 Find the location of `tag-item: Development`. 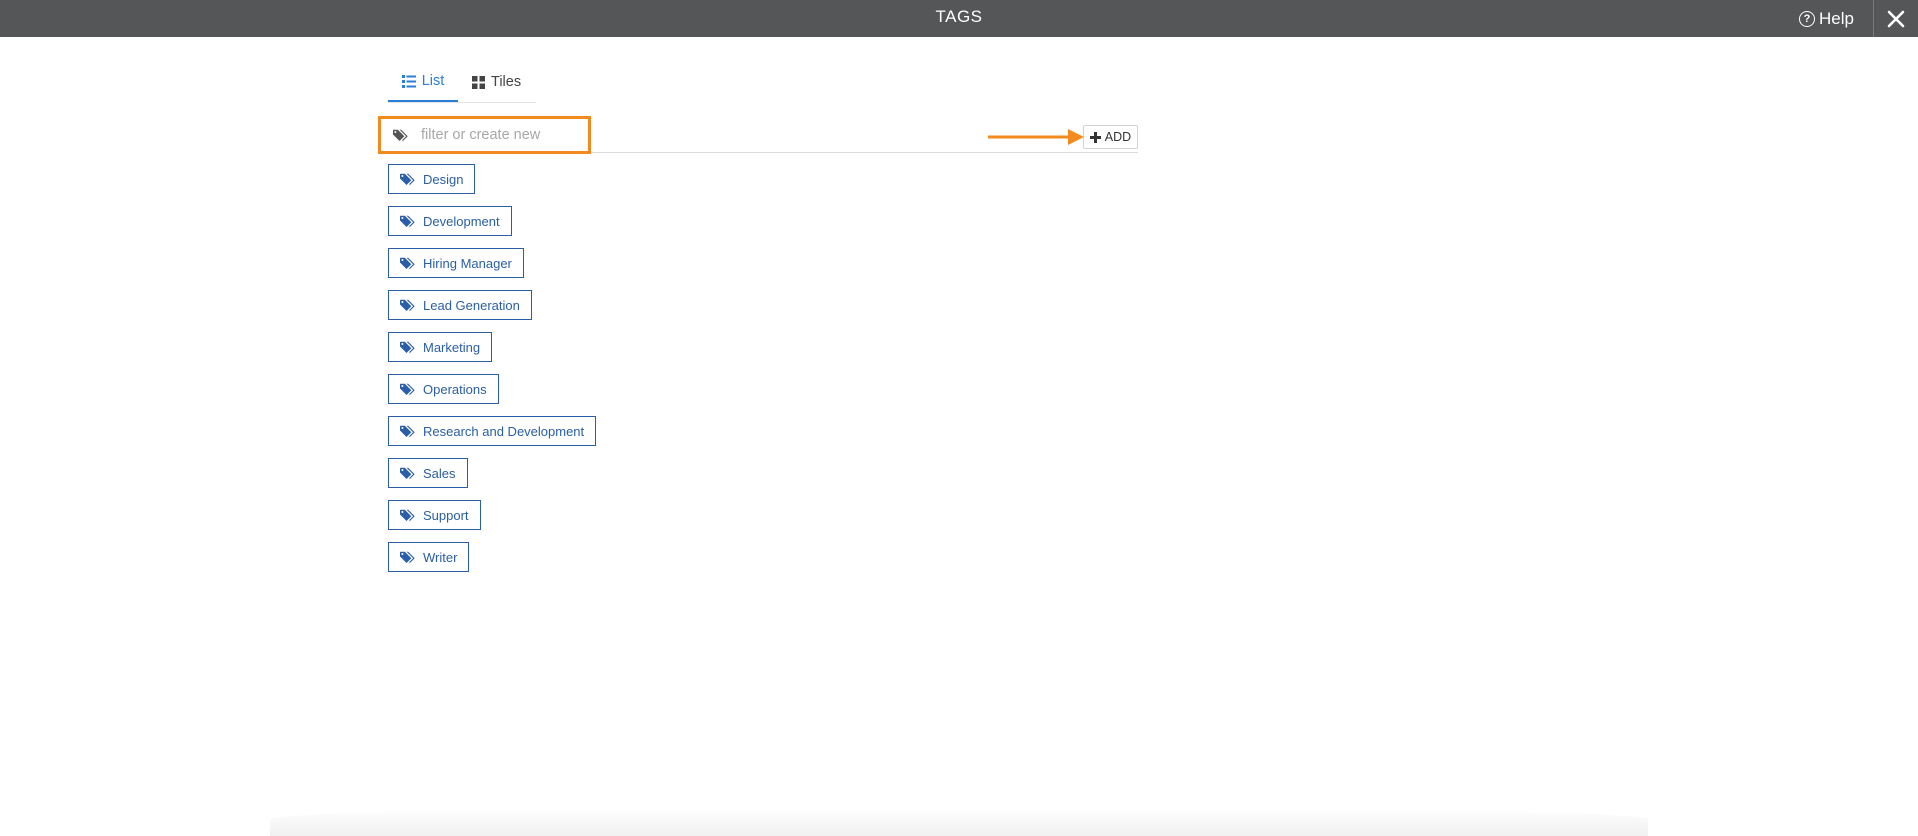

tag-item: Development is located at coordinates (450, 221).